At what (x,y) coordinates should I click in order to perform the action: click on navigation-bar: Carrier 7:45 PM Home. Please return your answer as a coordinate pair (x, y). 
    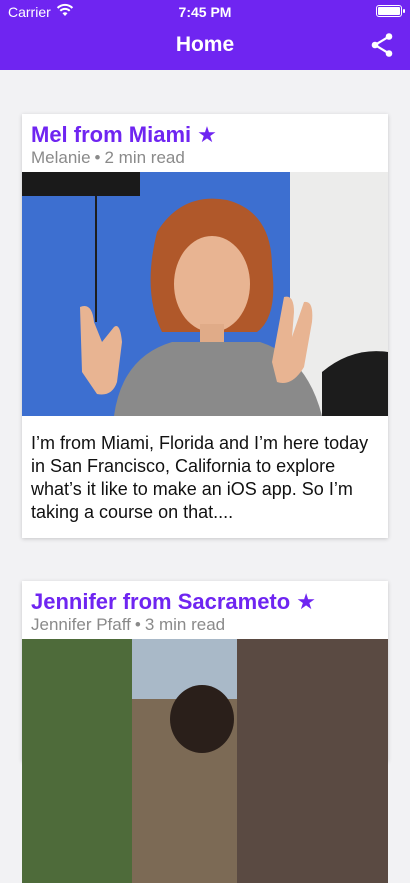
    Looking at the image, I should click on (205, 35).